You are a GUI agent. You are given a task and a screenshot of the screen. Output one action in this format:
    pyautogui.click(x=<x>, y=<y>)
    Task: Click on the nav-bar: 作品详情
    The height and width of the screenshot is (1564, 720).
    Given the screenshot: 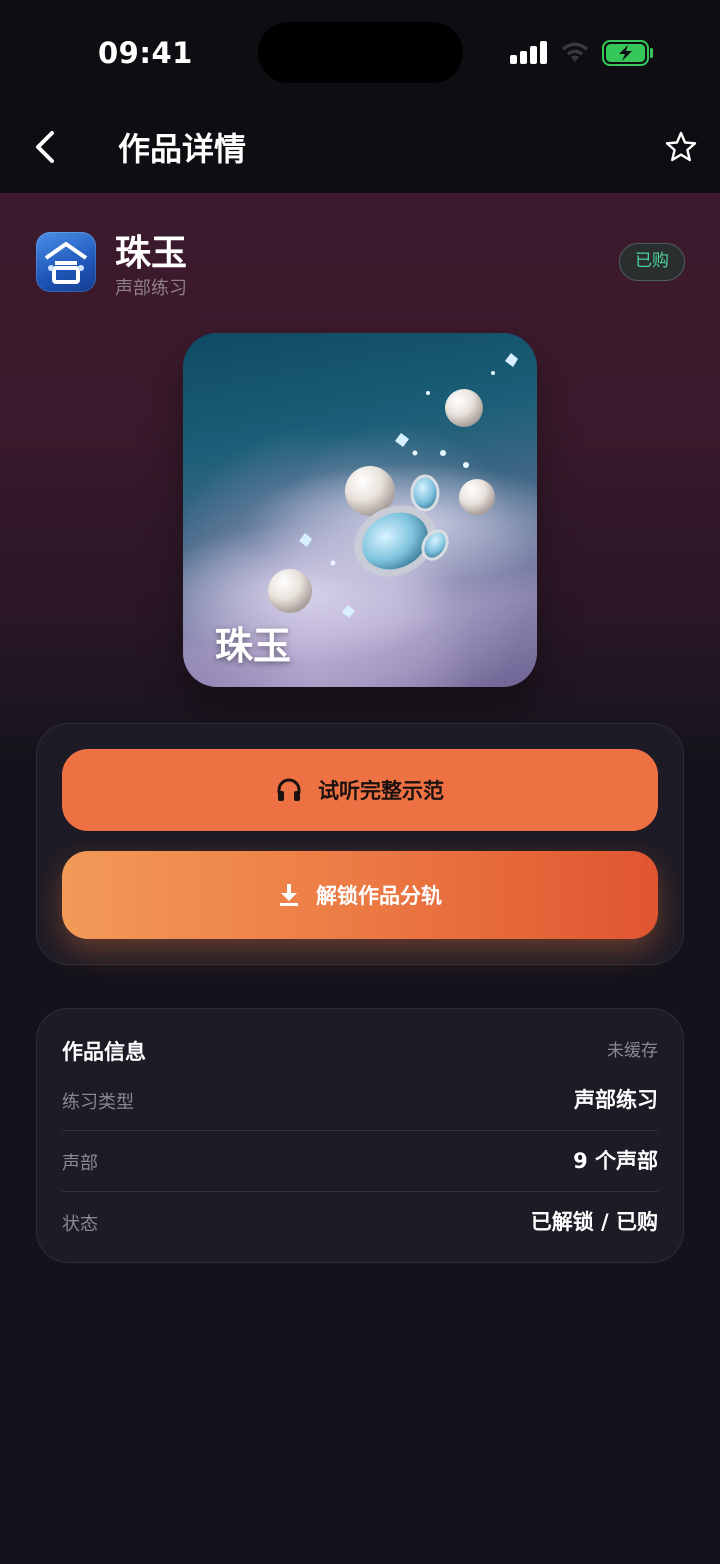 What is the action you would take?
    pyautogui.click(x=360, y=146)
    